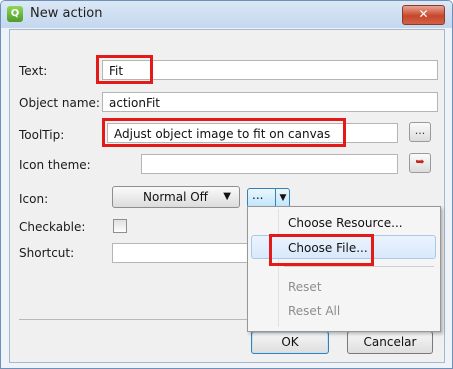 The width and height of the screenshot is (453, 369). What do you see at coordinates (15, 14) in the screenshot?
I see `qt-designer-icon: Q` at bounding box center [15, 14].